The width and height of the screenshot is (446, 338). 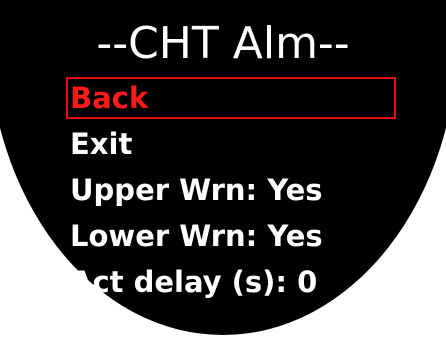 What do you see at coordinates (196, 190) in the screenshot?
I see `menu-item-upper-warning: Upper Wrn: Yes` at bounding box center [196, 190].